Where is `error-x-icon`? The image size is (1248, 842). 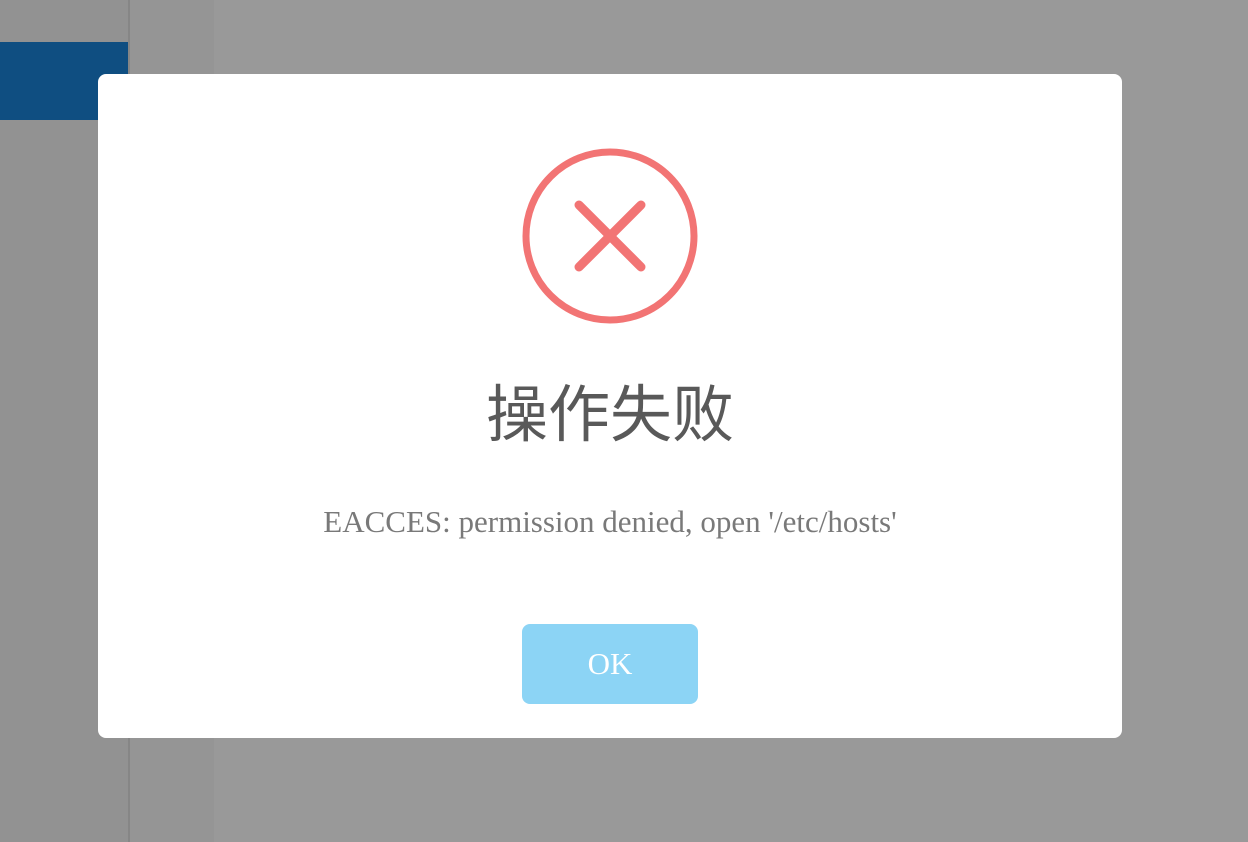 error-x-icon is located at coordinates (610, 236).